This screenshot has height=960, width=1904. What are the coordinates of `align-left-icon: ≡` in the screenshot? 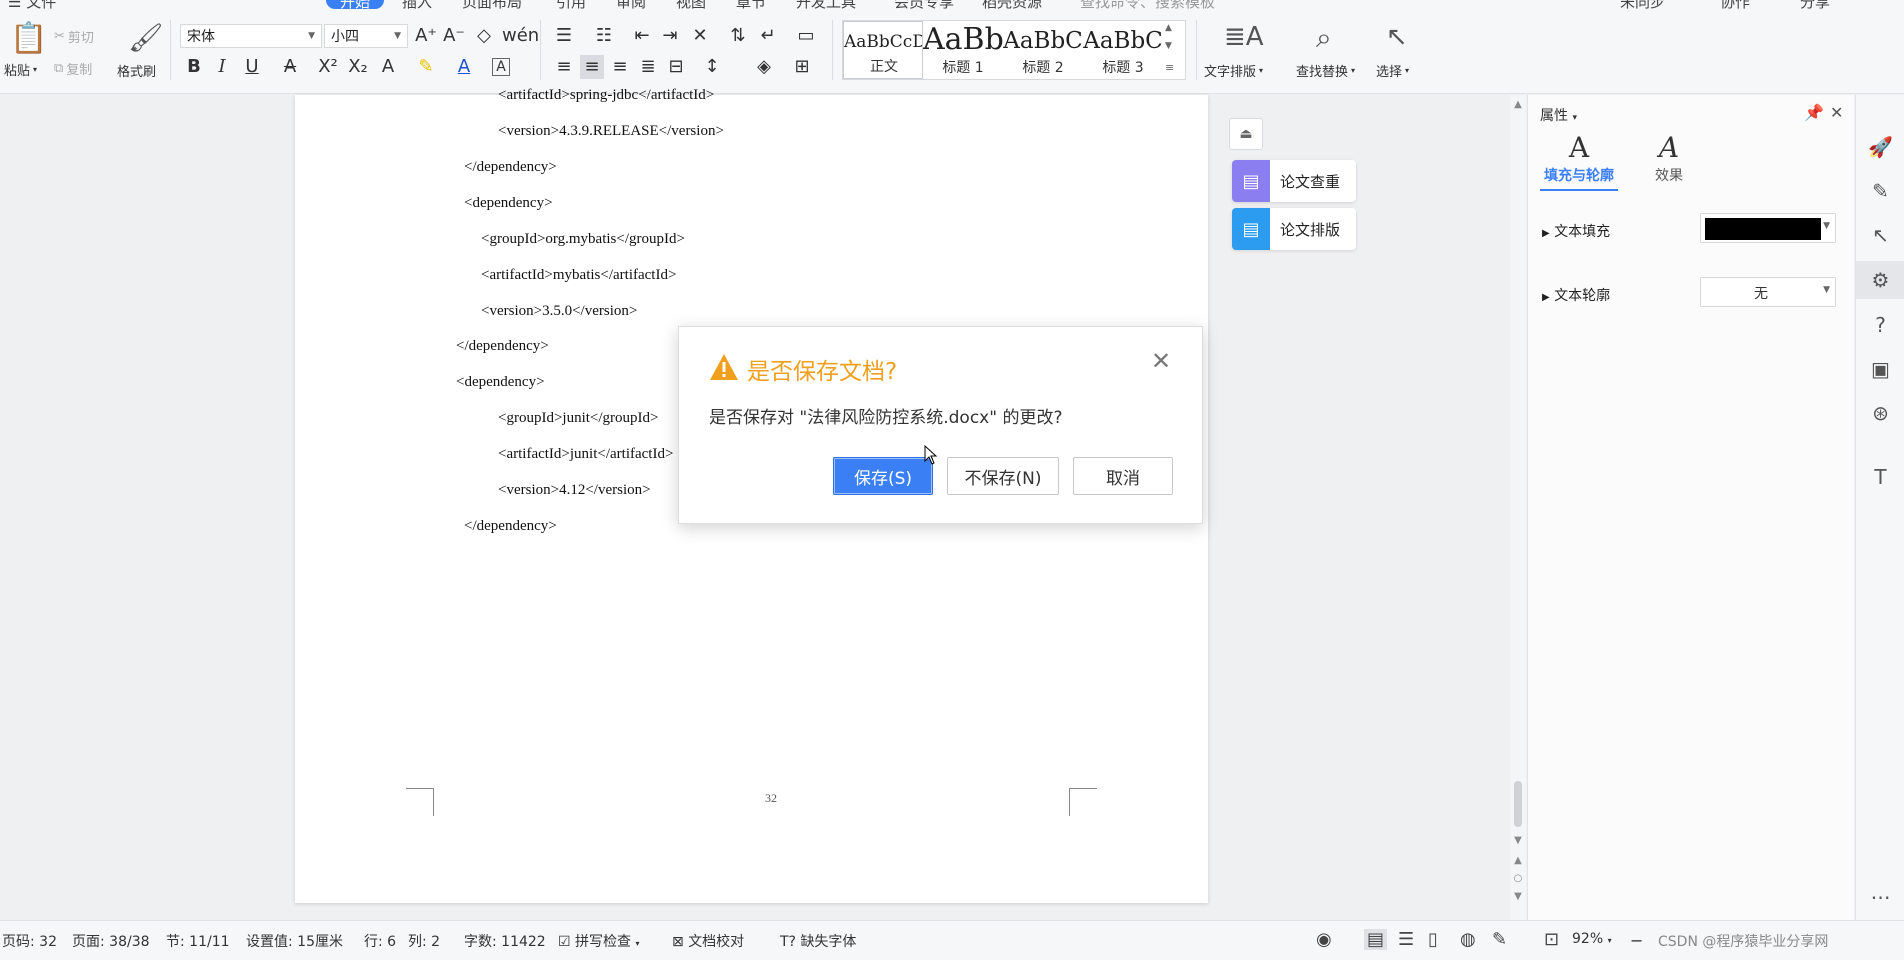 It's located at (564, 67).